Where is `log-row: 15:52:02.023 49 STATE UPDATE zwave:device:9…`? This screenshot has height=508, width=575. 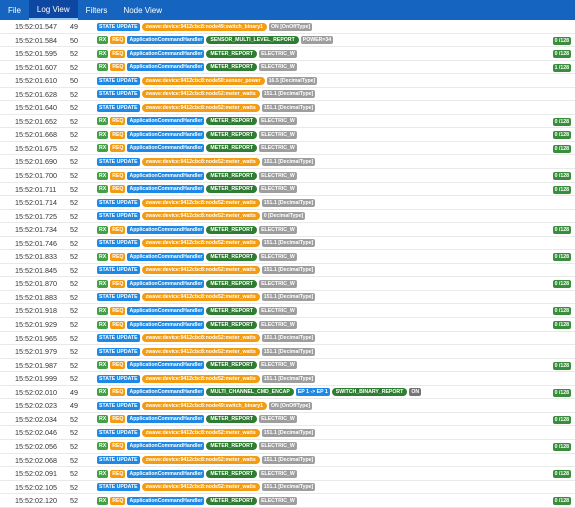 log-row: 15:52:02.023 49 STATE UPDATE zwave:device:9… is located at coordinates (287, 406).